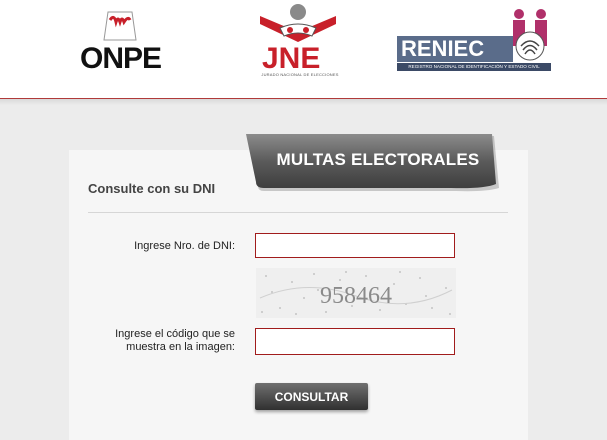  What do you see at coordinates (120, 26) in the screenshot?
I see `onpe-ballot-icon` at bounding box center [120, 26].